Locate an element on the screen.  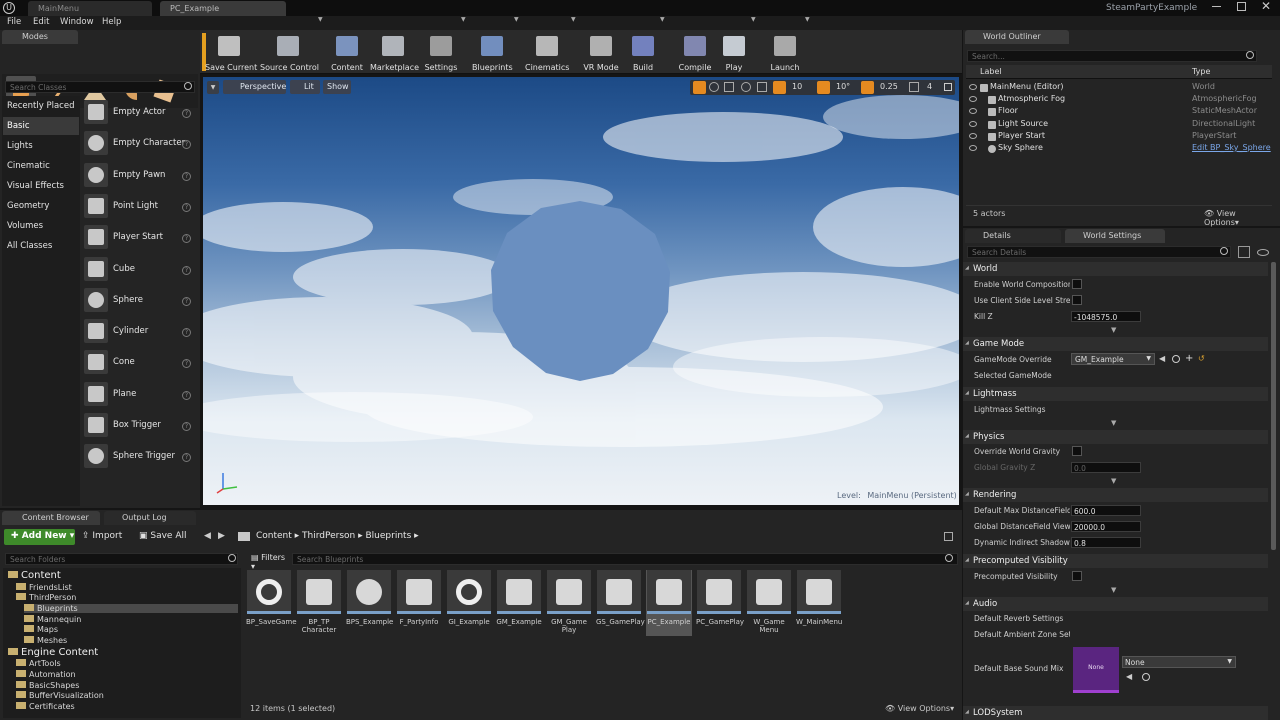
category-volumes: Volumes is located at coordinates (41, 226).